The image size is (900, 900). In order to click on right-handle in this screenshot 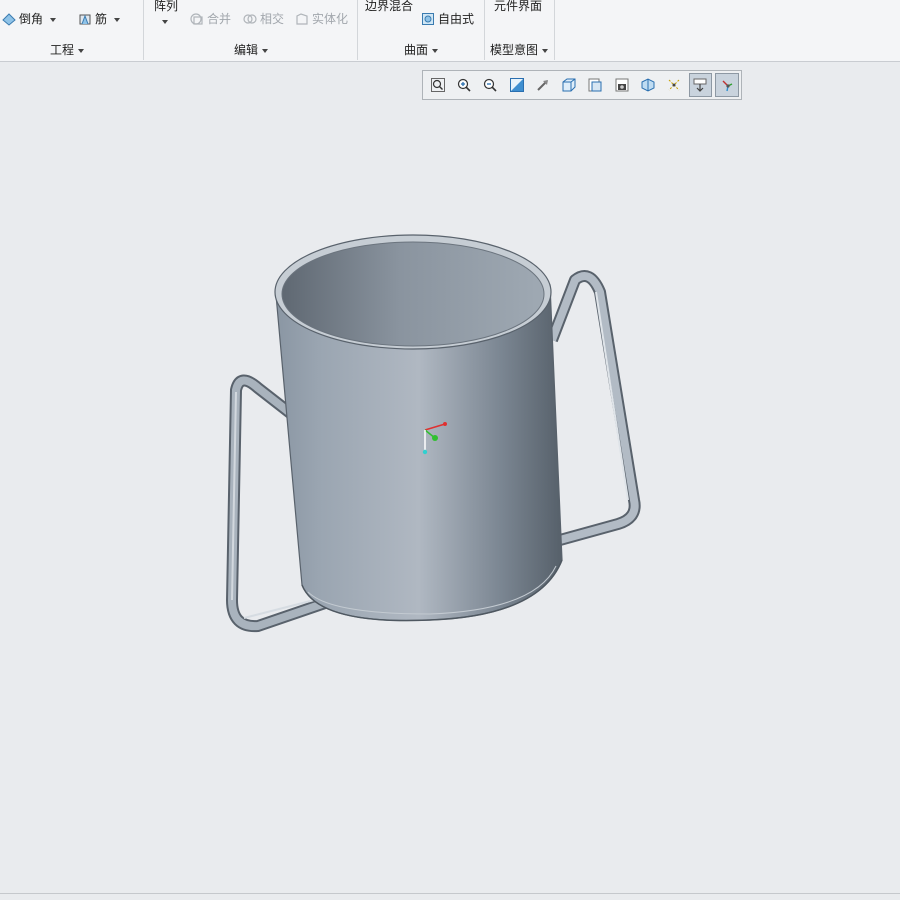, I will do `click(593, 408)`.